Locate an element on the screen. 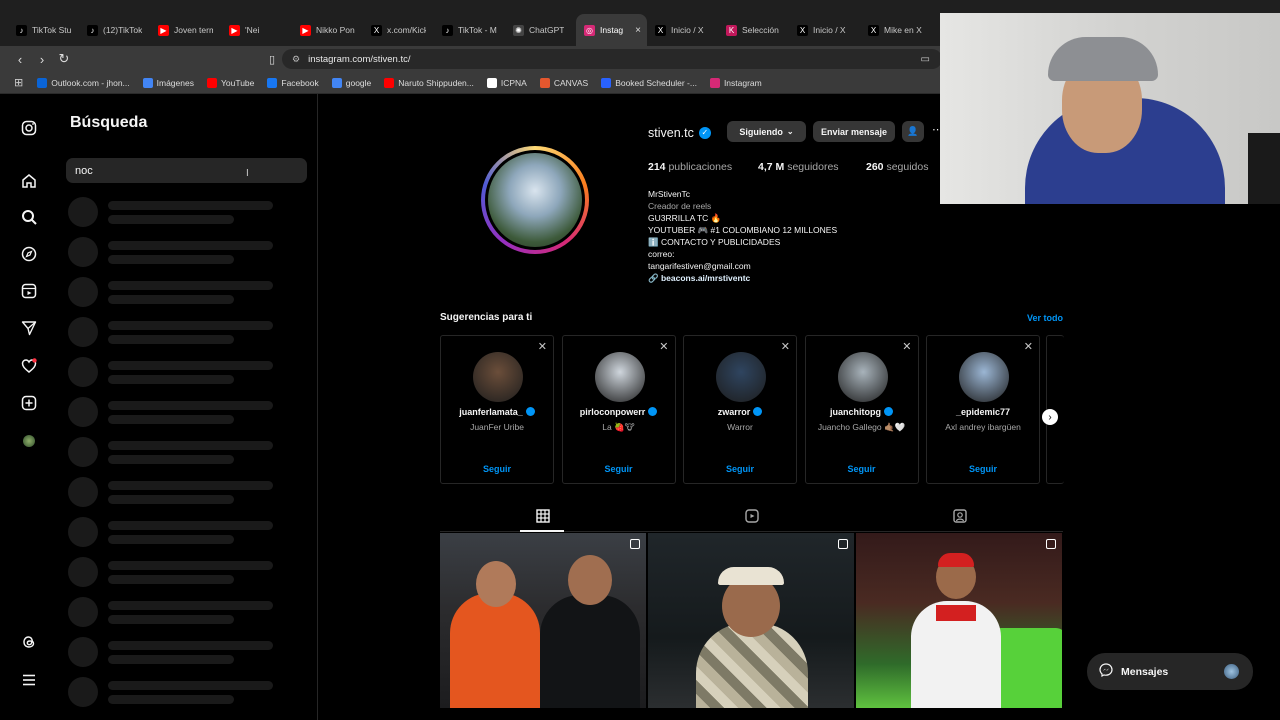  browser-tab: ♪ TikTok Stu is located at coordinates (43, 30).